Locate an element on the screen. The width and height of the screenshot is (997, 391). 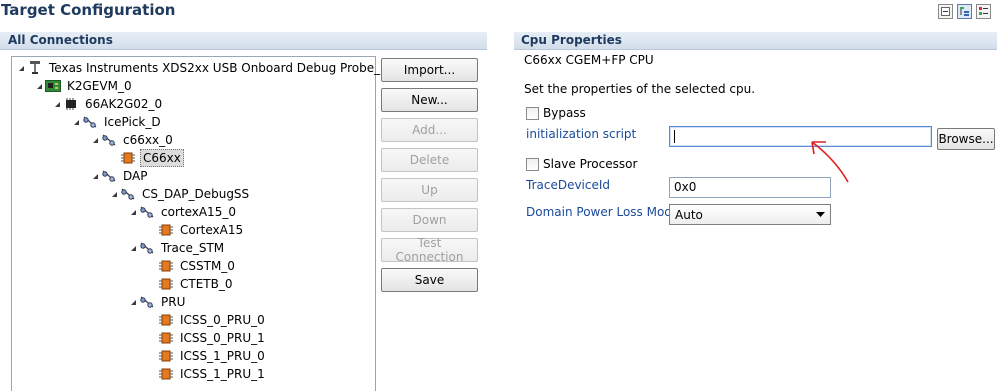
domain-power-loss-mode-label: Domain Power Loss Mode is located at coordinates (603, 212).